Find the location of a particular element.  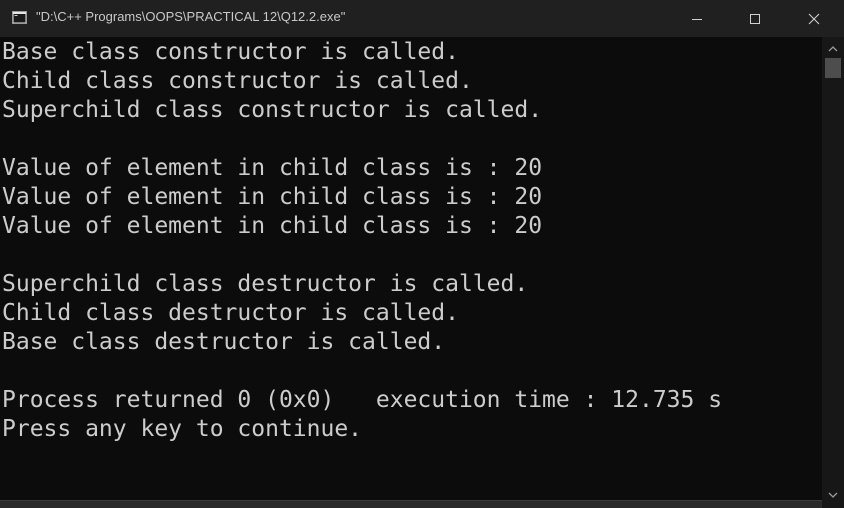

console-line: Child class destructor is called. is located at coordinates (230, 313).